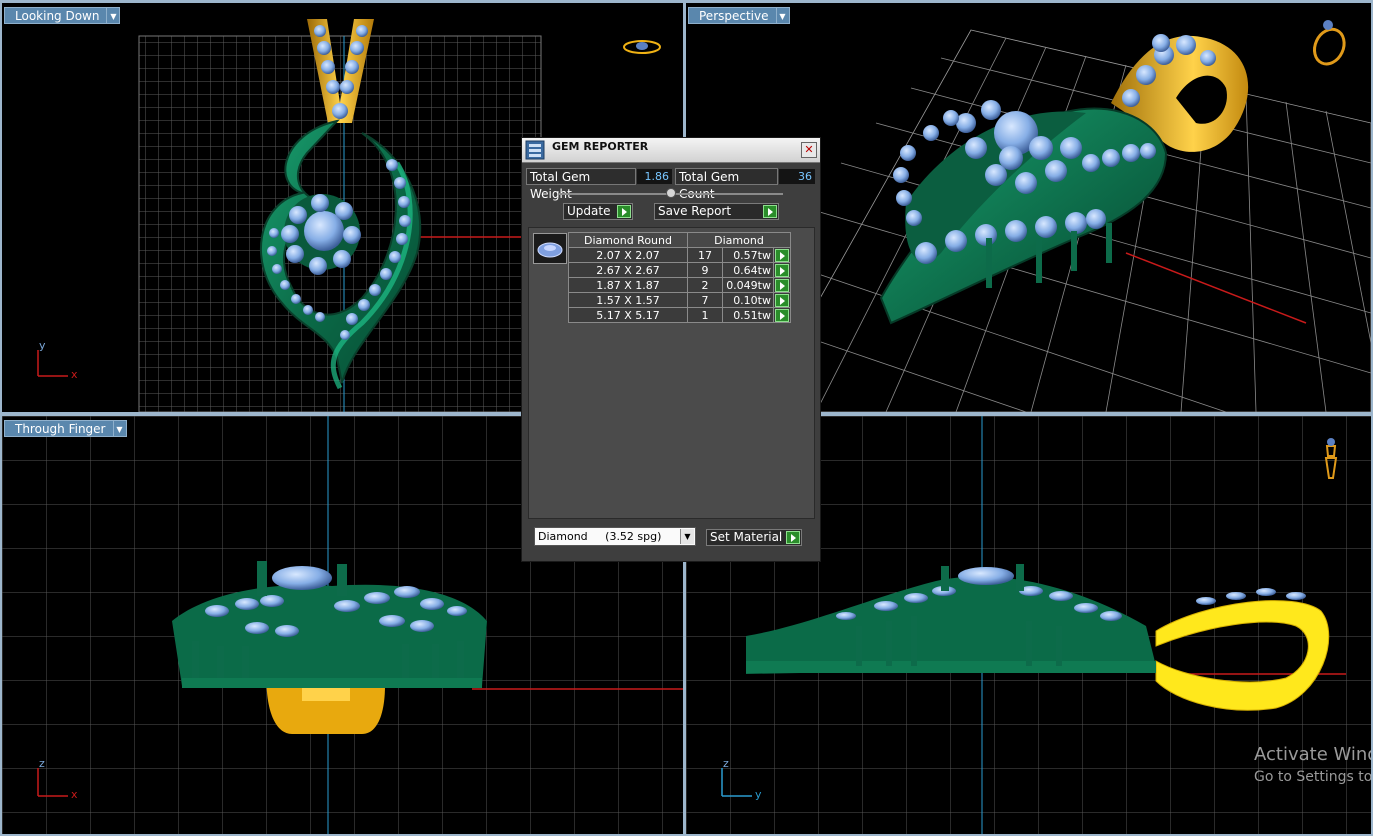 The image size is (1373, 836). I want to click on viewport-label-text: Looking Down, so click(55, 15).